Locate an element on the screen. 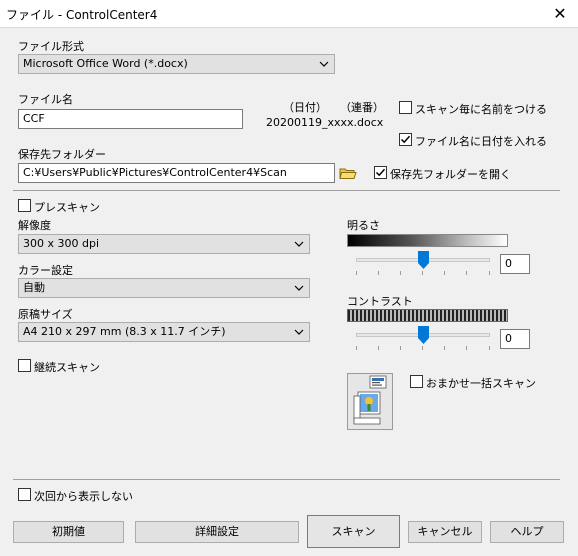 The image size is (578, 556). resolution-label: 解像度 is located at coordinates (34, 225).